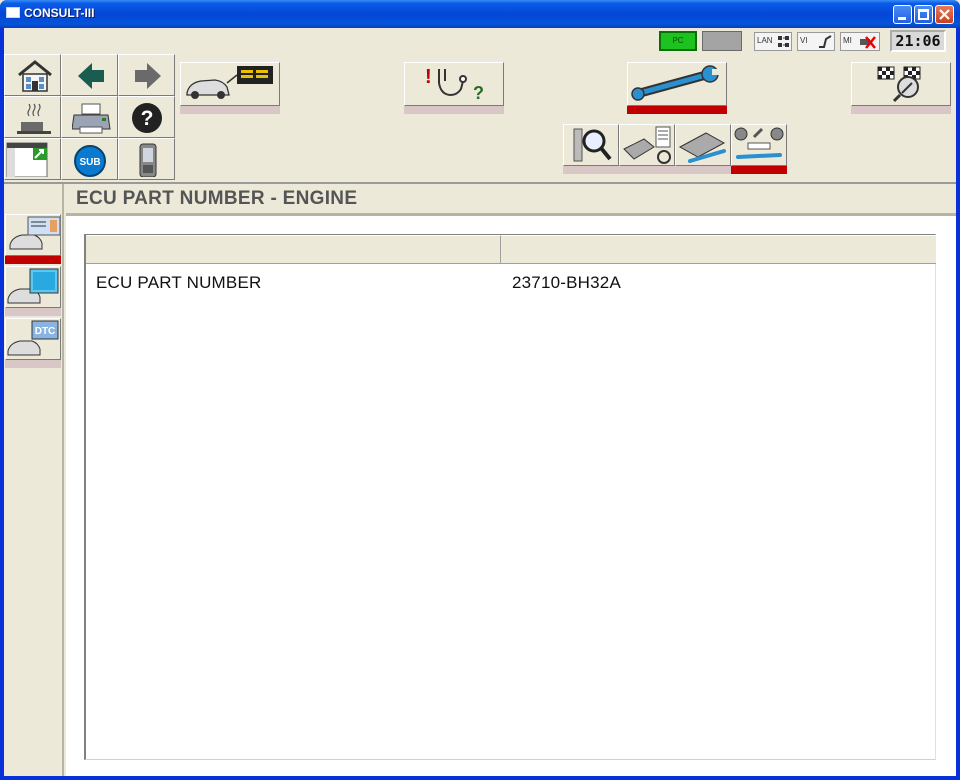 This screenshot has height=780, width=960. Describe the element at coordinates (511, 283) in the screenshot. I see `table-row: ECU PART NUMBER 23710-BH32A` at that location.